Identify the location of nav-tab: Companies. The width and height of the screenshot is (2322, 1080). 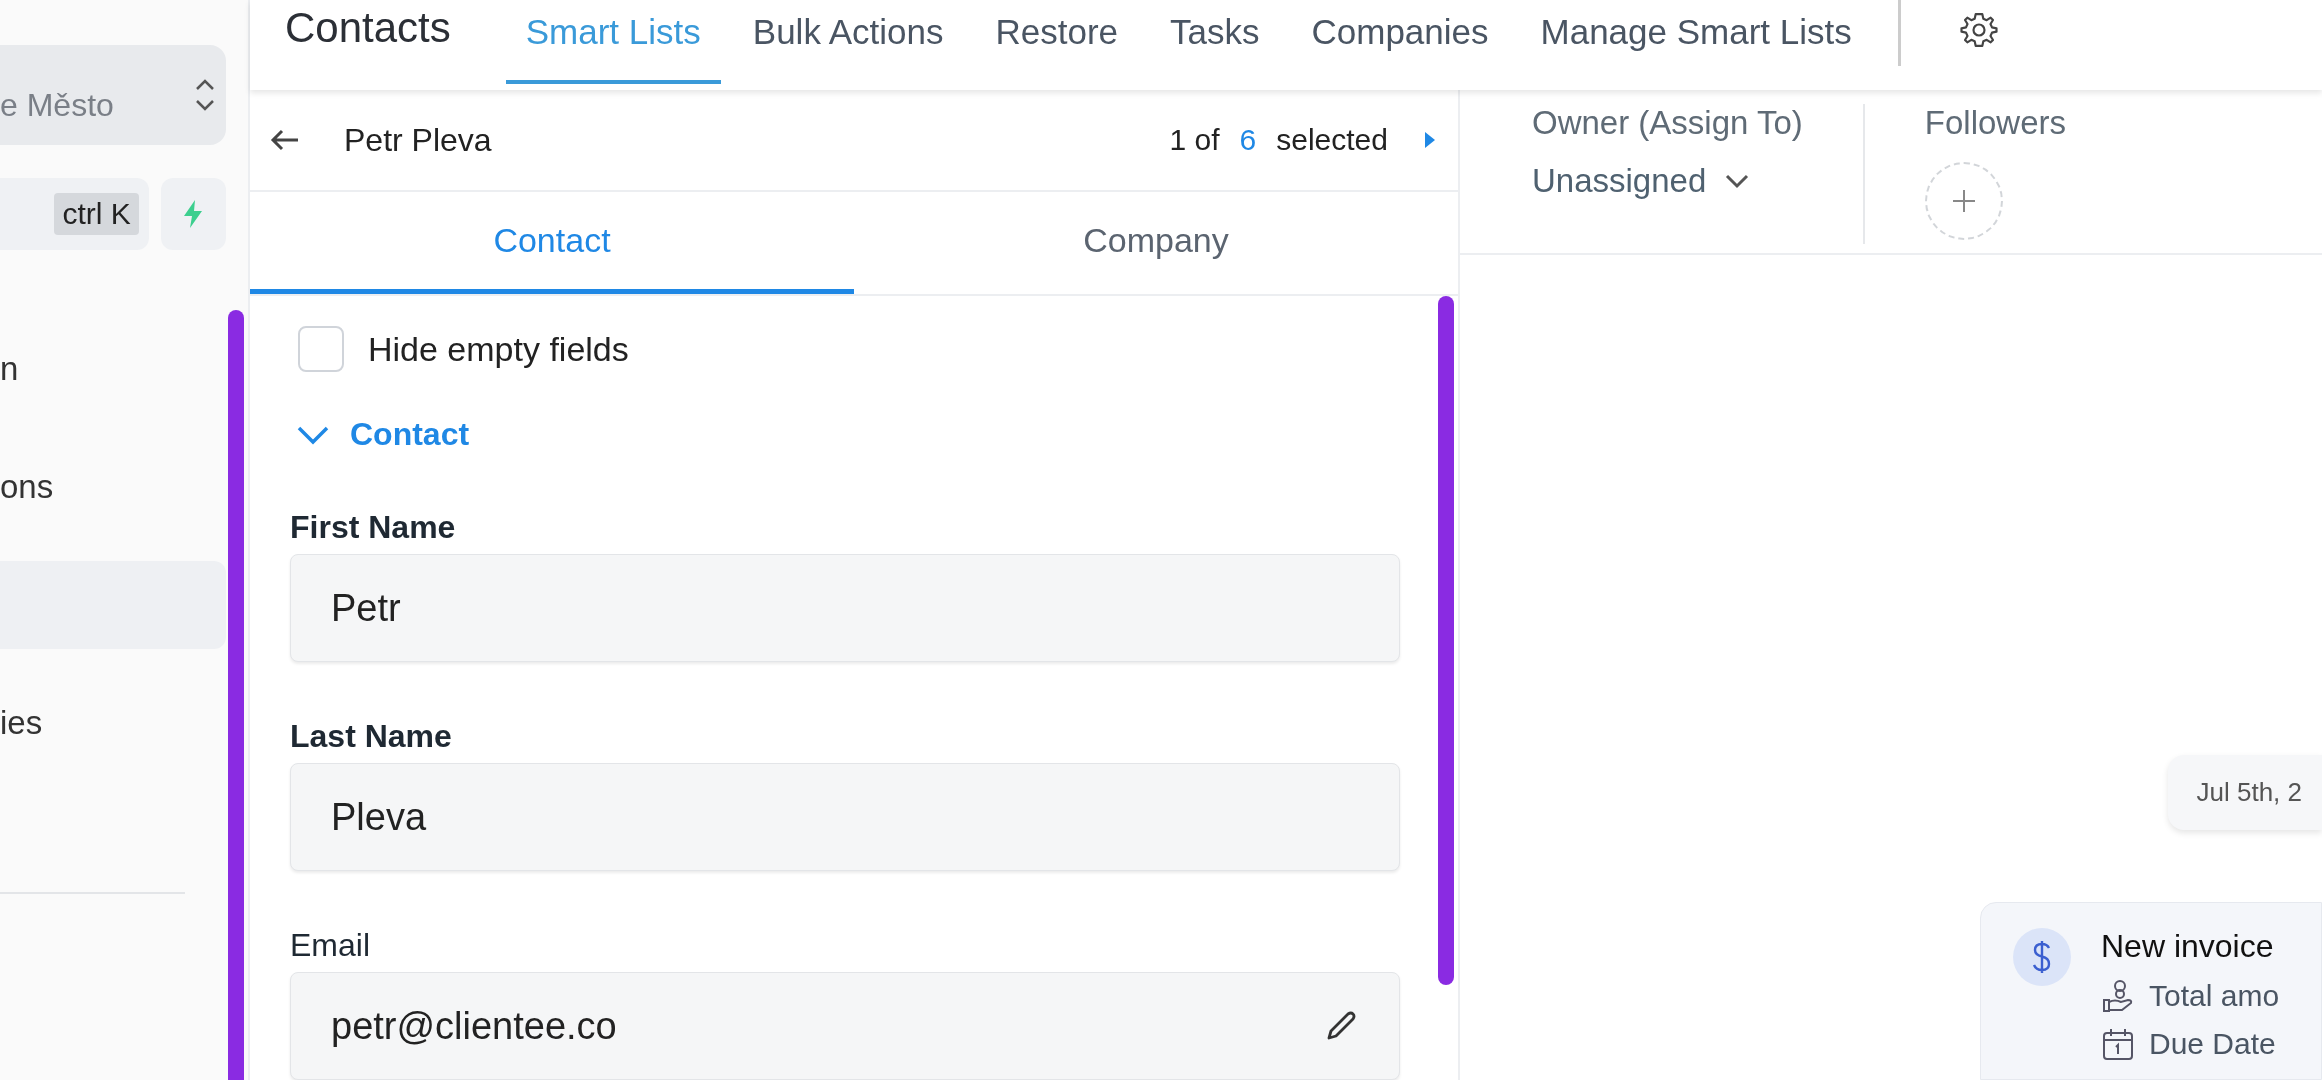
(1400, 42).